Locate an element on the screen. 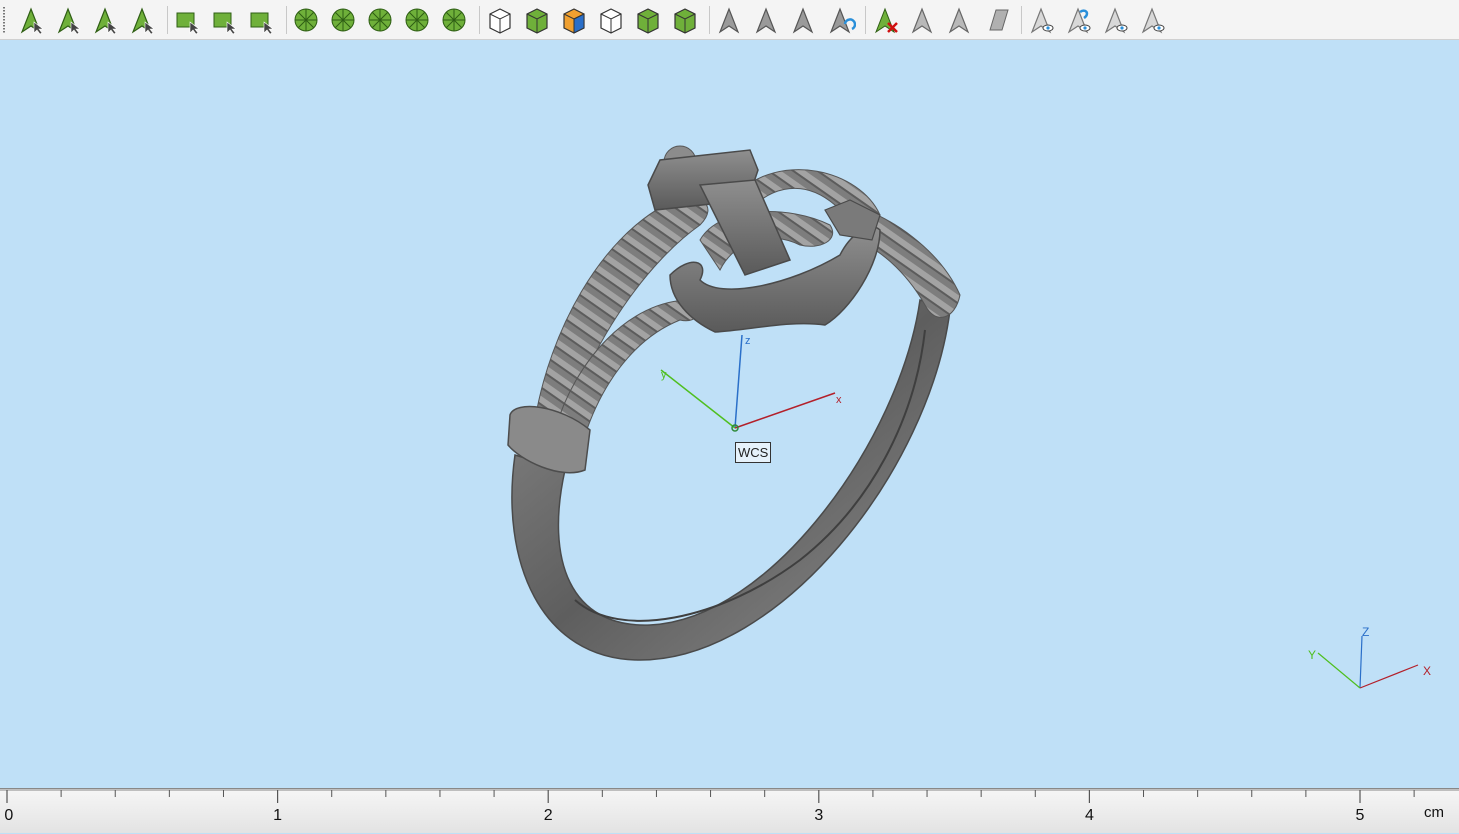 The height and width of the screenshot is (834, 1459). select-mesh-area-icon is located at coordinates (306, 20).